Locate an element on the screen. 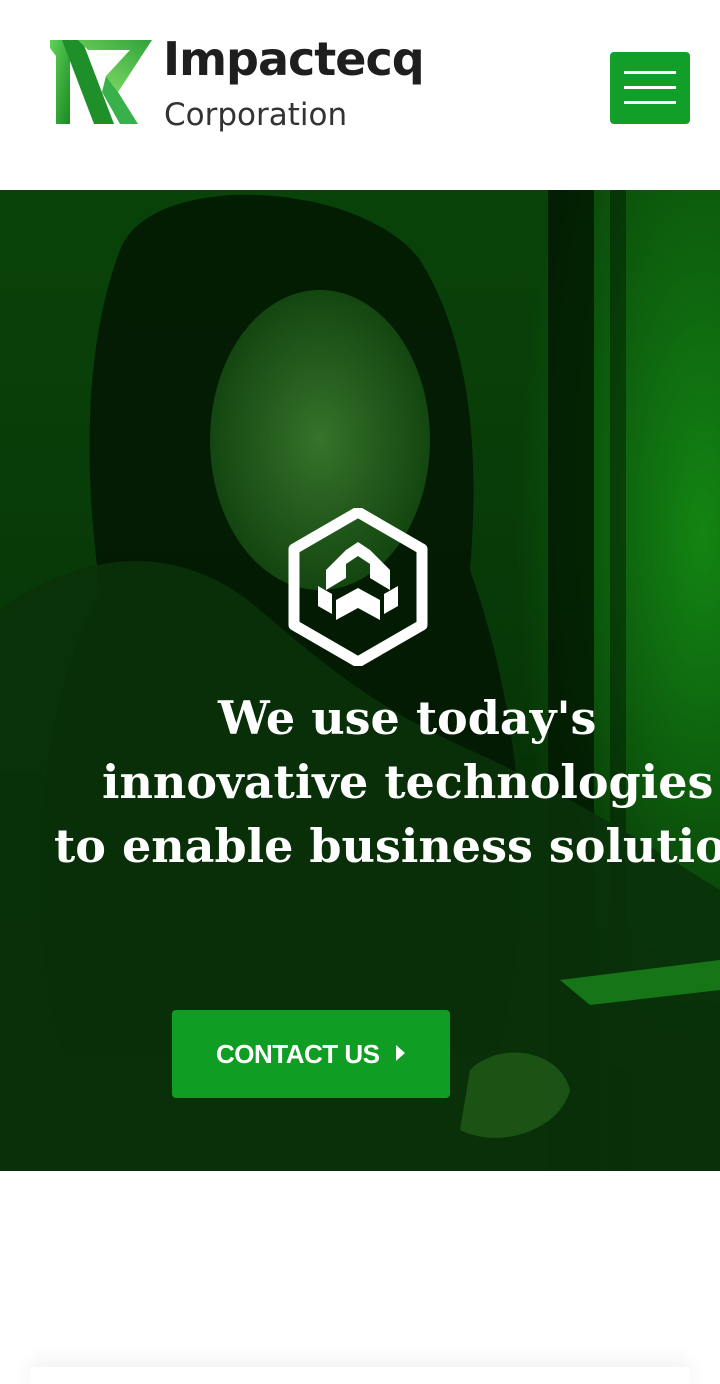 The height and width of the screenshot is (1384, 720). hero-heading-line-1: We use today's is located at coordinates (407, 718).